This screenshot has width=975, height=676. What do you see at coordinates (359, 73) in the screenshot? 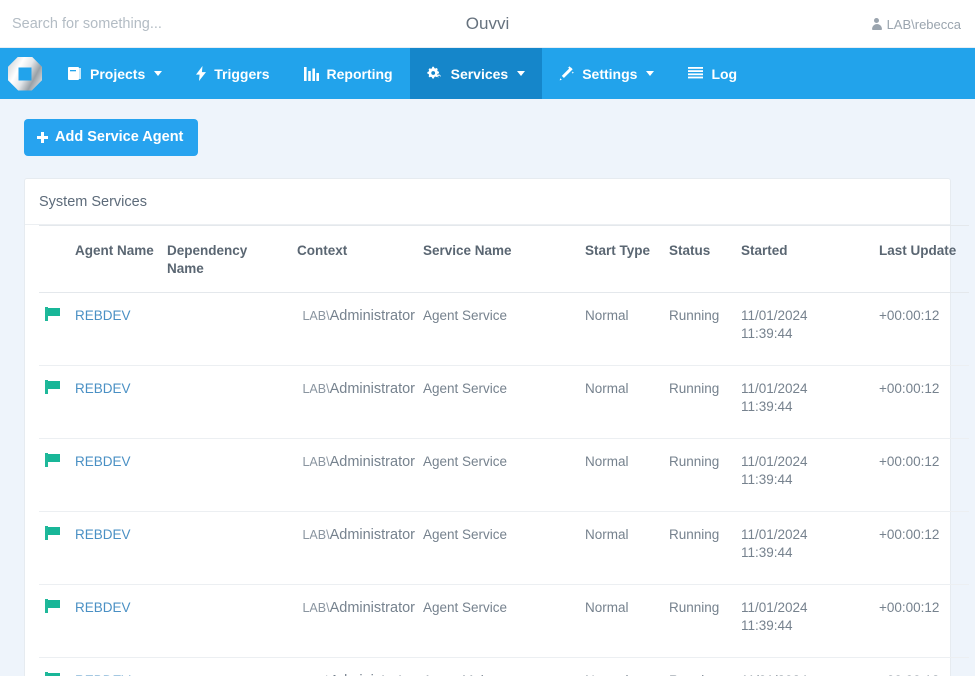
I see `nav-item-label: Reporting` at bounding box center [359, 73].